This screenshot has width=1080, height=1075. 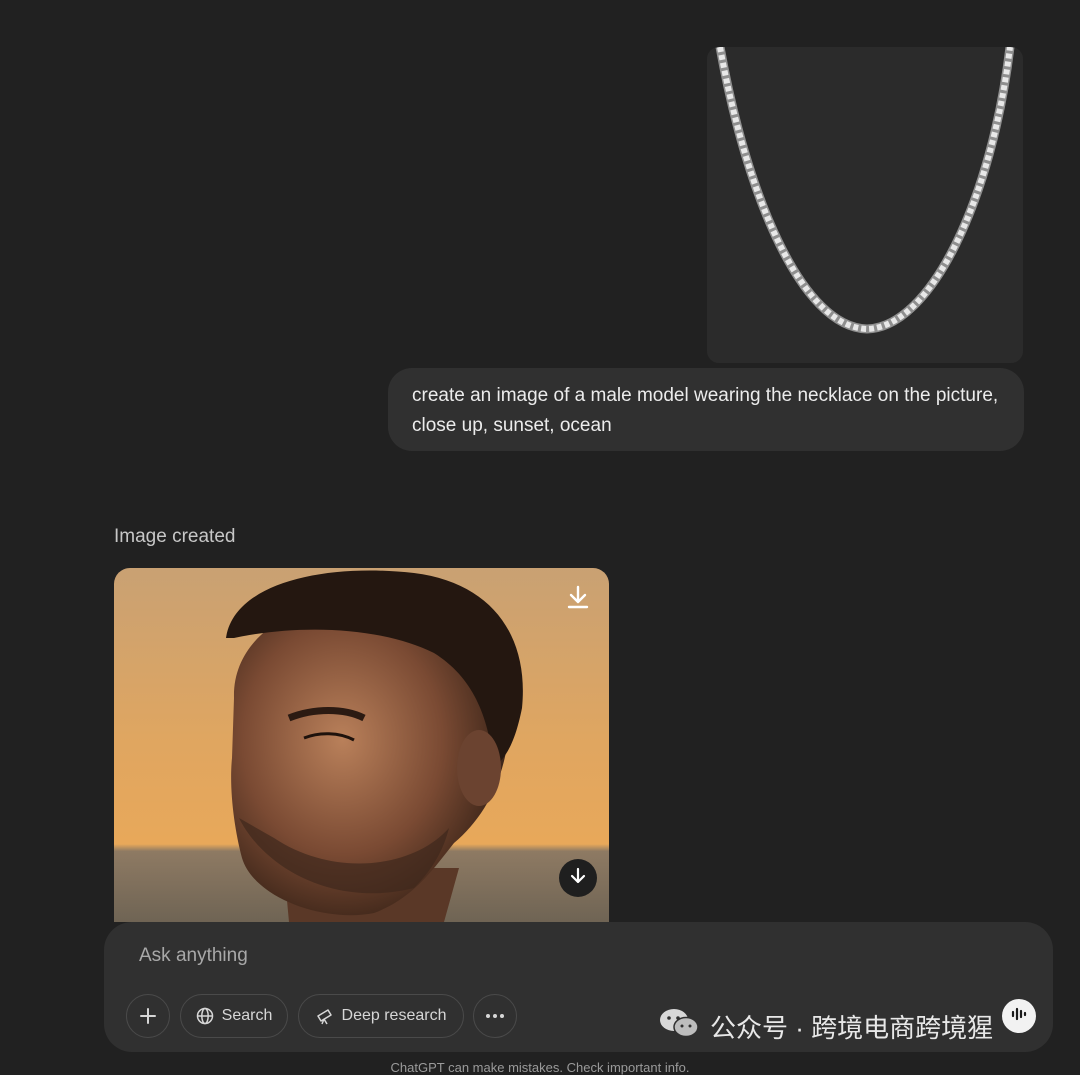 What do you see at coordinates (193, 956) in the screenshot?
I see `composer-input: Ask anything` at bounding box center [193, 956].